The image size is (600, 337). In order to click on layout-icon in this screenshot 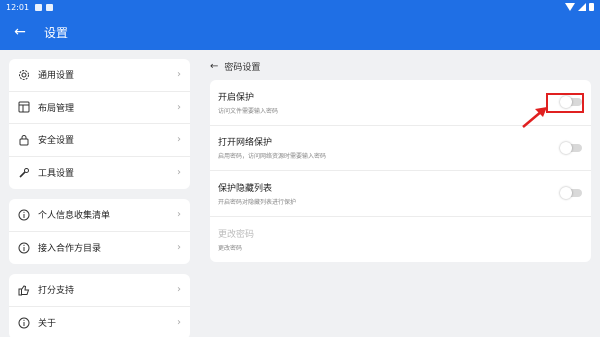, I will do `click(24, 107)`.